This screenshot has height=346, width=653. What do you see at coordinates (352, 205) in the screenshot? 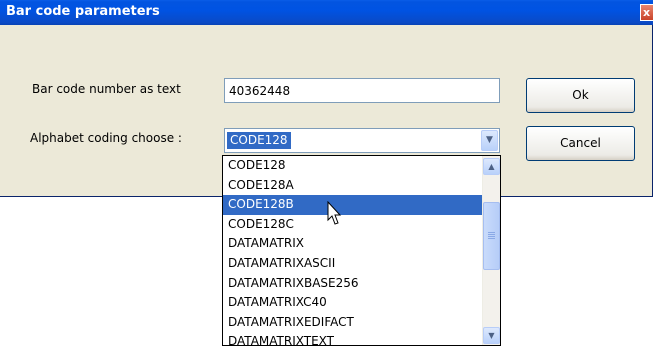
I see `dropdown-item-code128b: CODE128B` at bounding box center [352, 205].